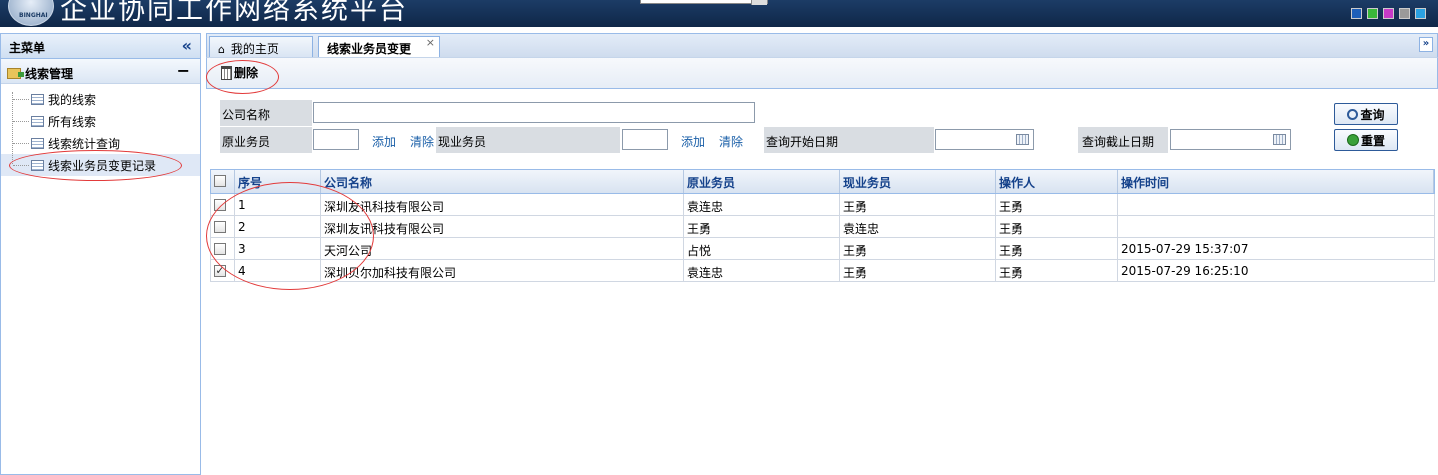 This screenshot has width=1438, height=475. What do you see at coordinates (100, 121) in the screenshot?
I see `sidebar-item-all-clues: 所有线索` at bounding box center [100, 121].